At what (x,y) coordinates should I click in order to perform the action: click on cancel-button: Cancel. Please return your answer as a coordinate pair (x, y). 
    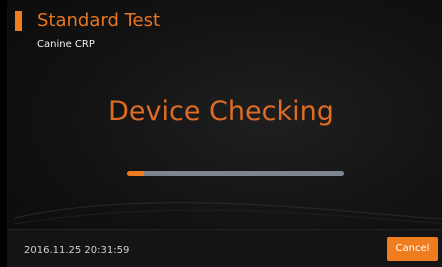
    Looking at the image, I should click on (412, 249).